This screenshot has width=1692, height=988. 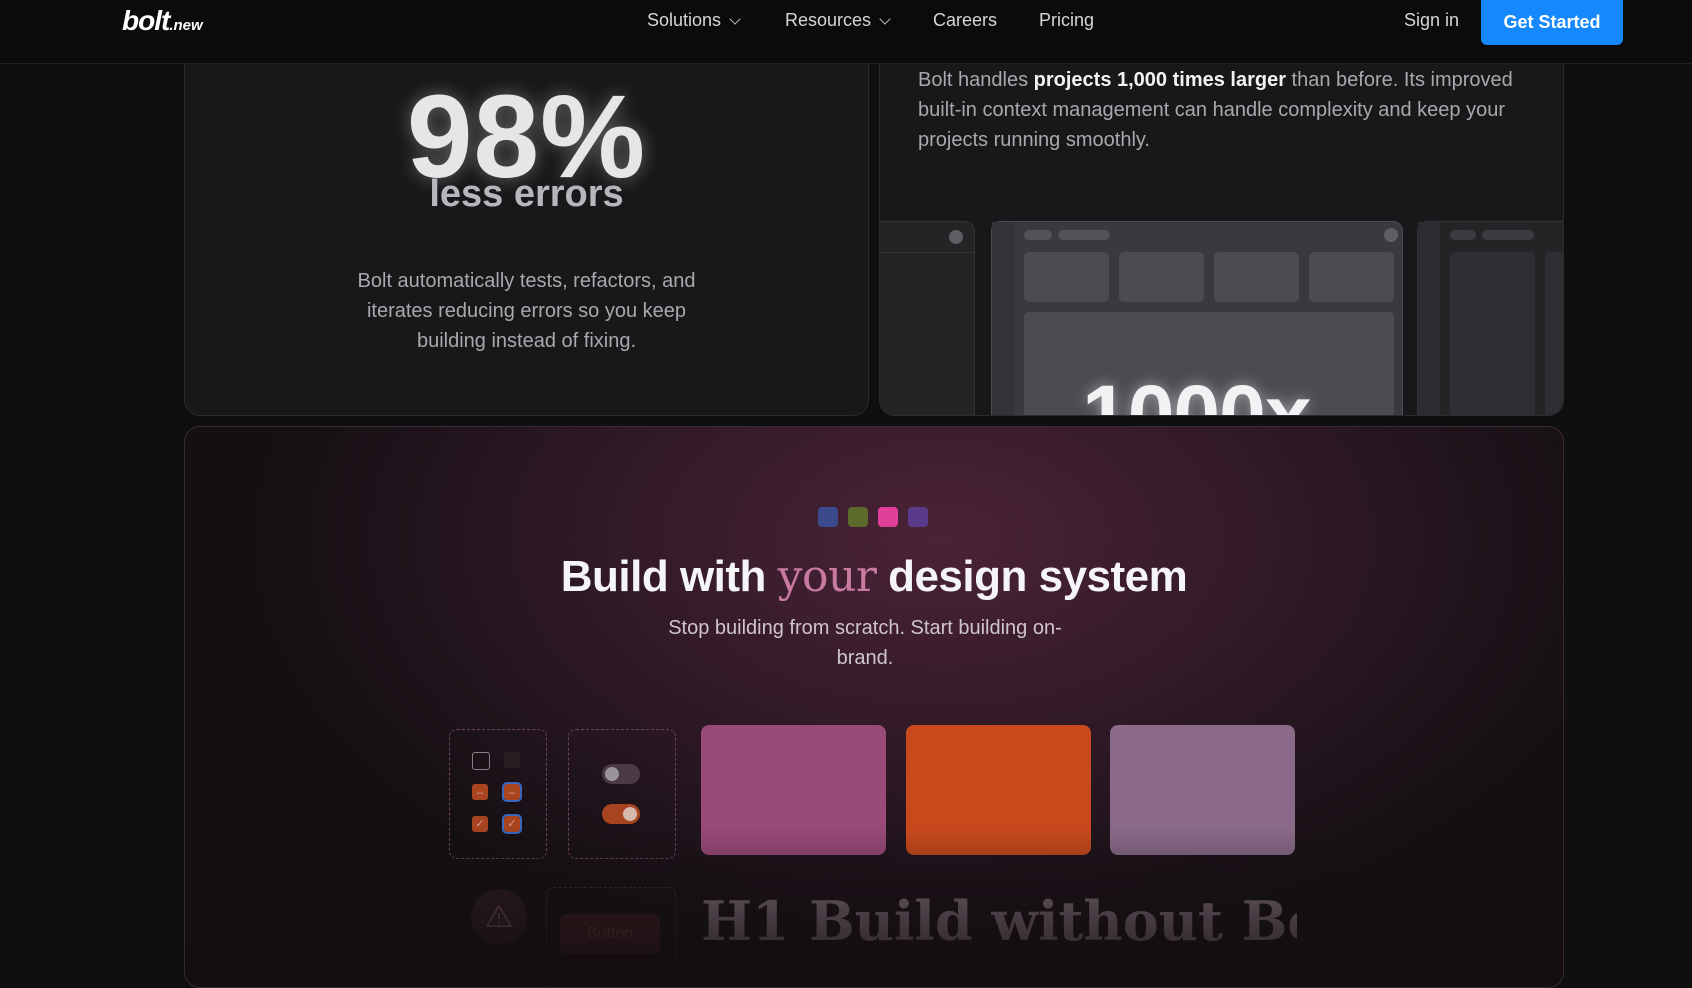 I want to click on app-mockup-right, so click(x=1490, y=318).